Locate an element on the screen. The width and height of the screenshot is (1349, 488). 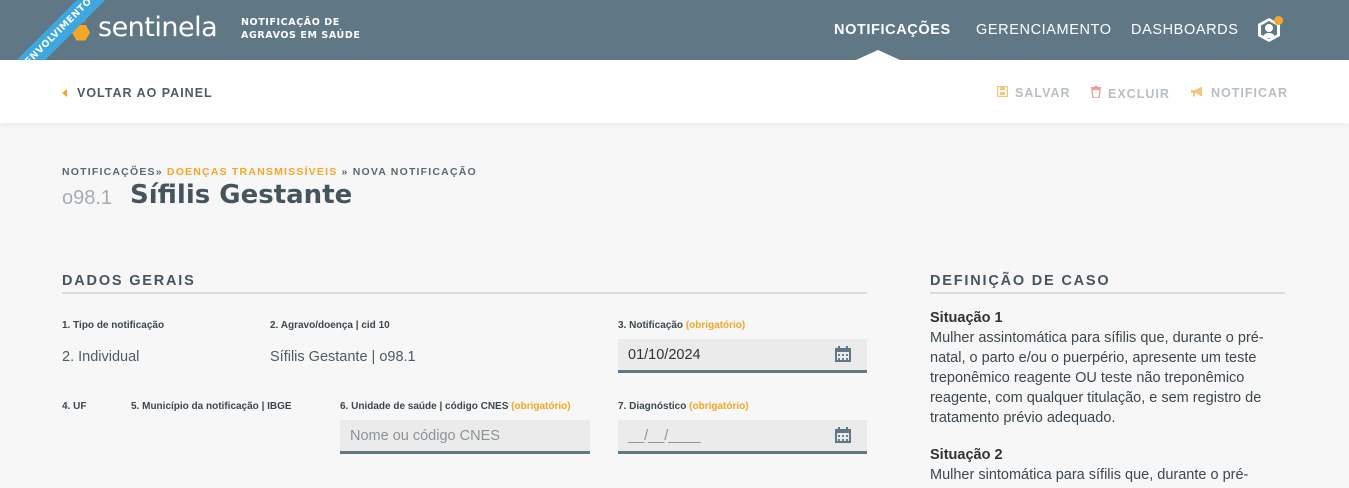
notification-badge is located at coordinates (1278, 20).